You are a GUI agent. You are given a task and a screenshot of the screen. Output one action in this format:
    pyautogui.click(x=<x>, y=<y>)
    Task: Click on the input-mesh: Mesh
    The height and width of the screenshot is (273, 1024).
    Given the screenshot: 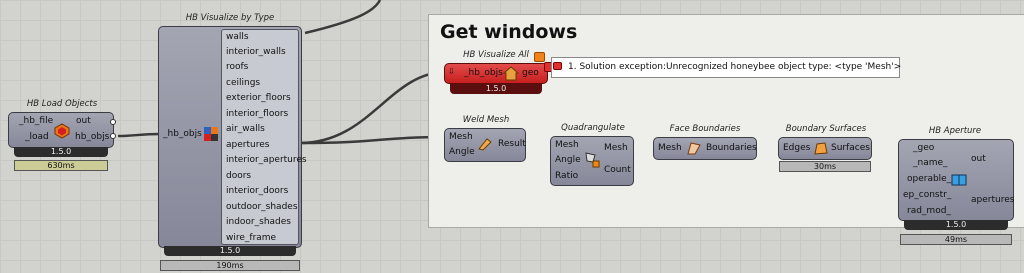 What is the action you would take?
    pyautogui.click(x=461, y=137)
    